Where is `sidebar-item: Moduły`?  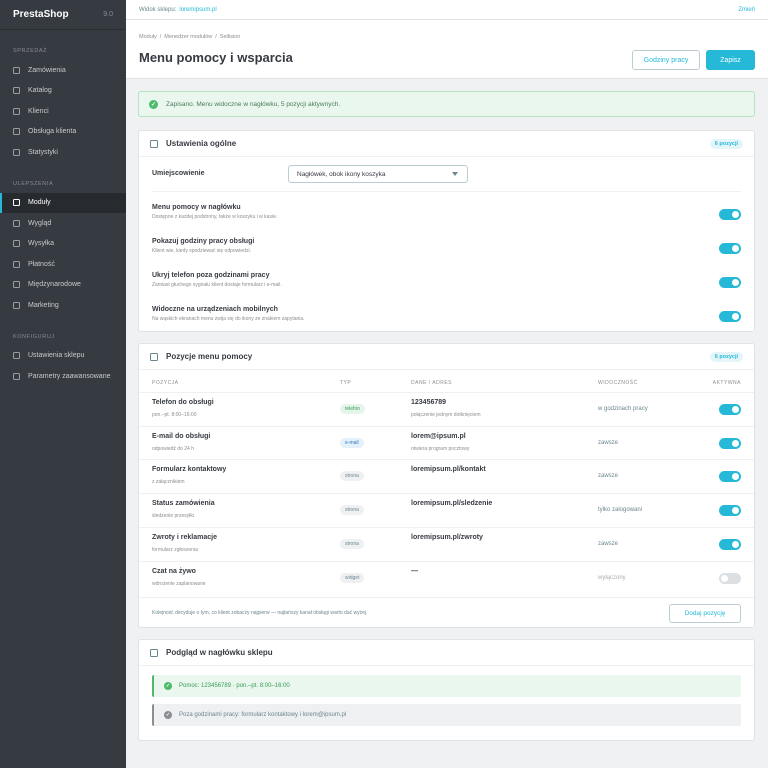
sidebar-item: Moduły is located at coordinates (63, 202).